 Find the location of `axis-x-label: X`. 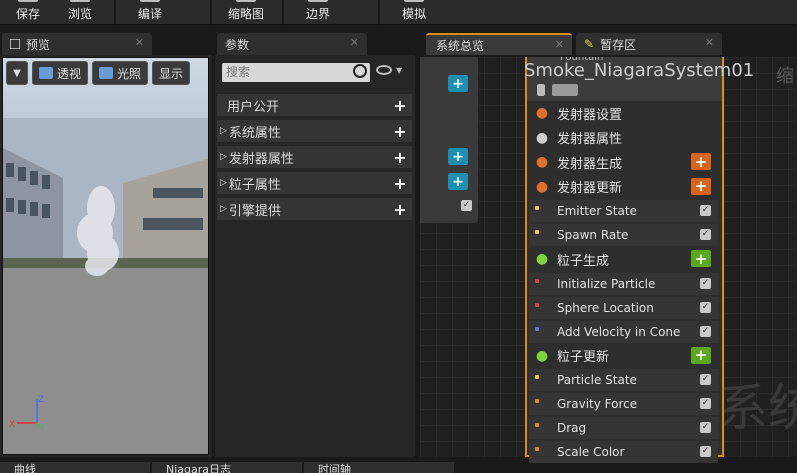

axis-x-label: X is located at coordinates (12, 425).